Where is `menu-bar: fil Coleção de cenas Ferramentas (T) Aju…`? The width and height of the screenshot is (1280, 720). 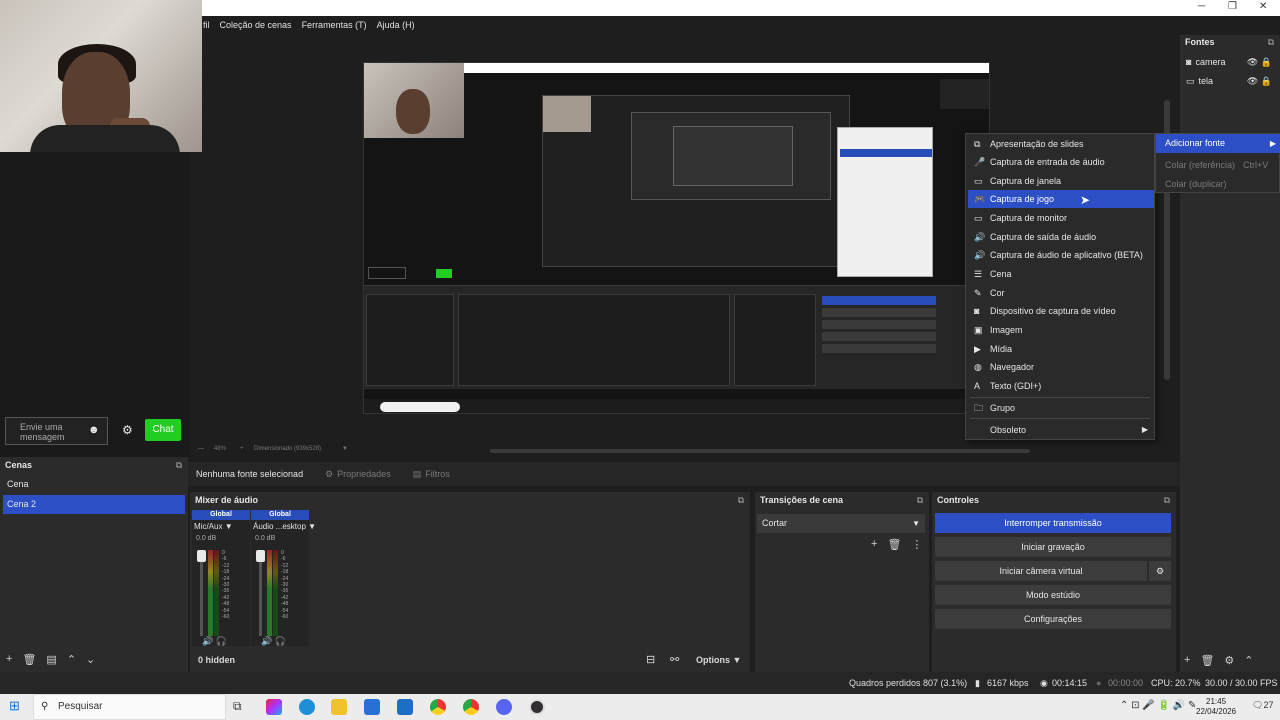 menu-bar: fil Coleção de cenas Ferramentas (T) Aju… is located at coordinates (740, 24).